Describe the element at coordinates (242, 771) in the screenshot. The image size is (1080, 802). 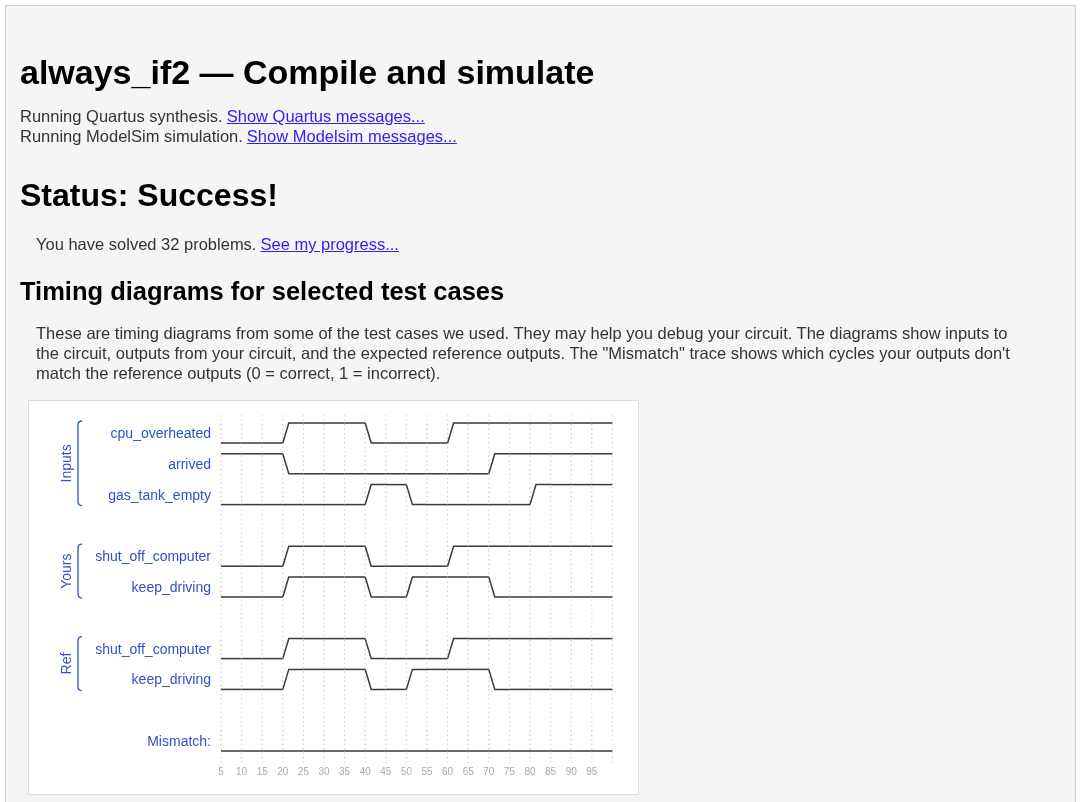
I see `tick-label: 10` at that location.